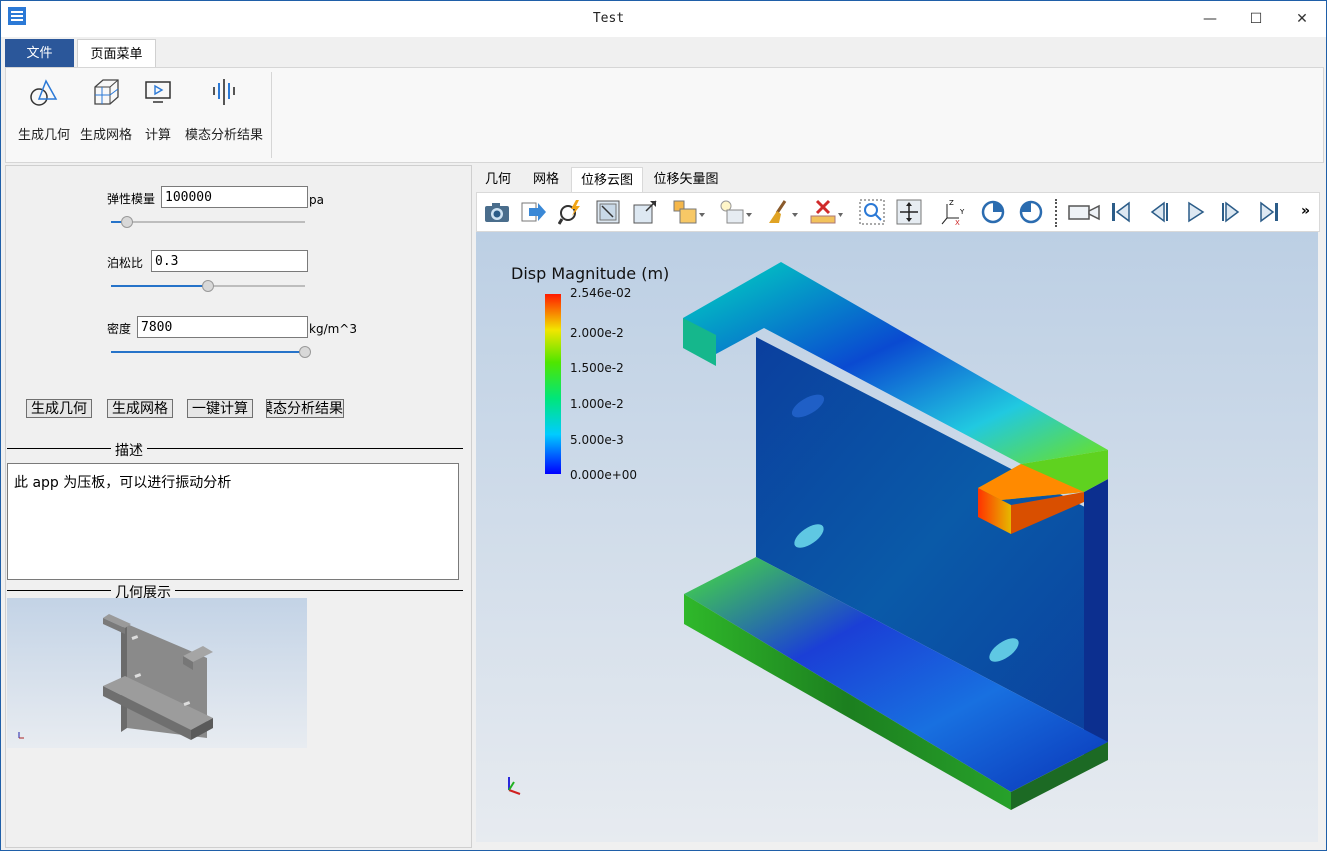 Image resolution: width=1327 pixels, height=851 pixels. I want to click on ribbon-button-label: 模态分析结果, so click(223, 135).